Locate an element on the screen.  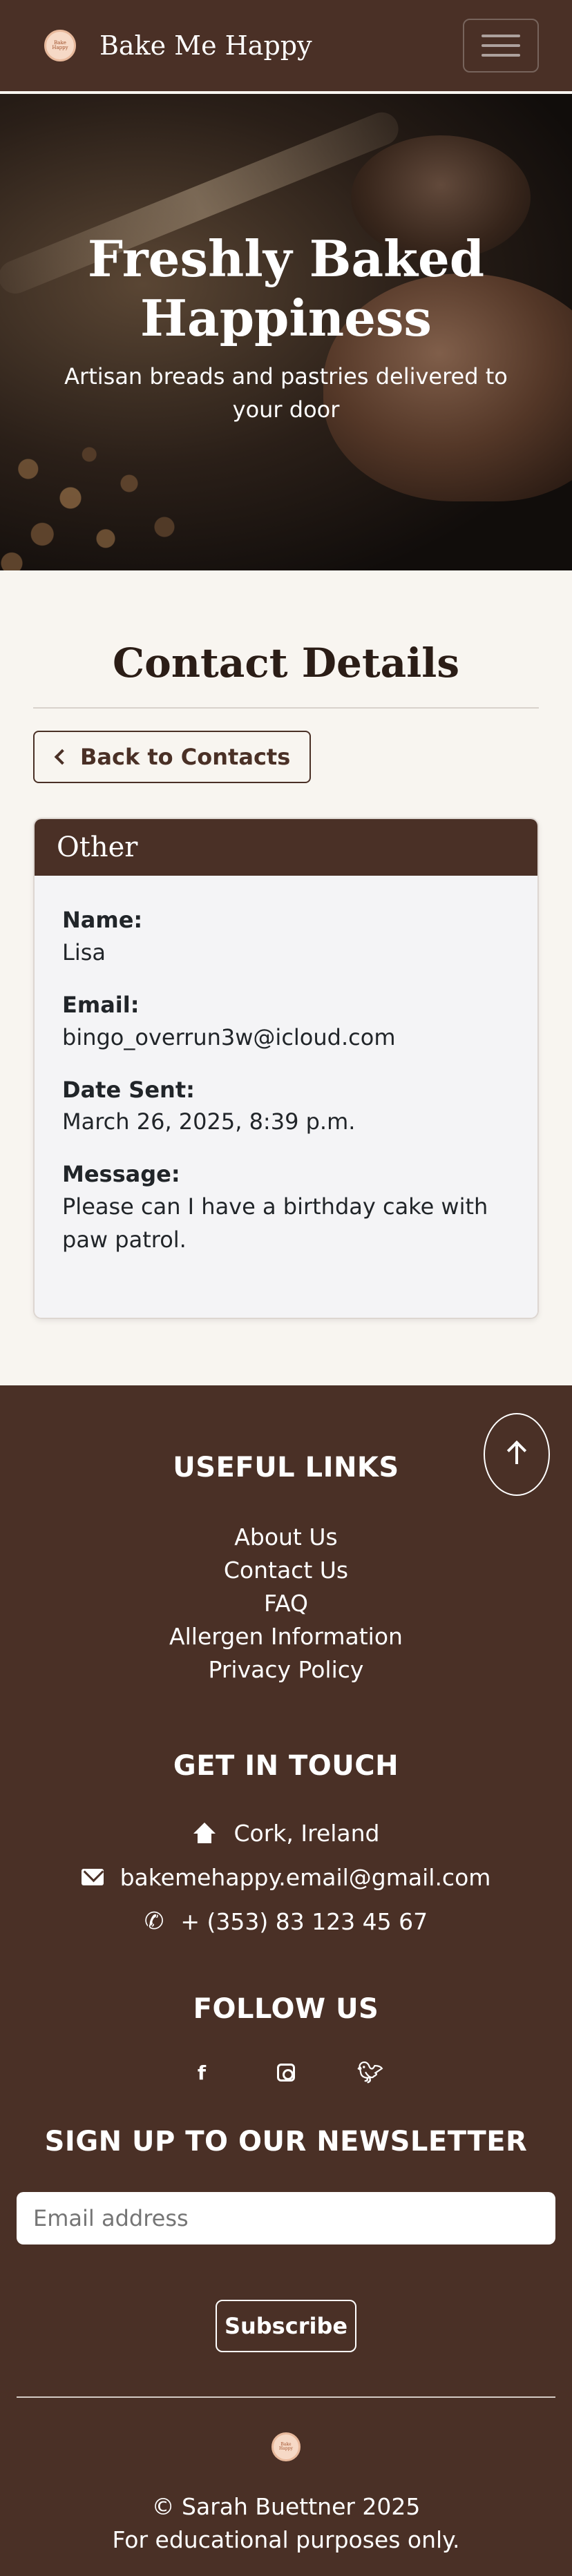
phone-row: ✆ + (353) 83 123 45 67 is located at coordinates (286, 1921).